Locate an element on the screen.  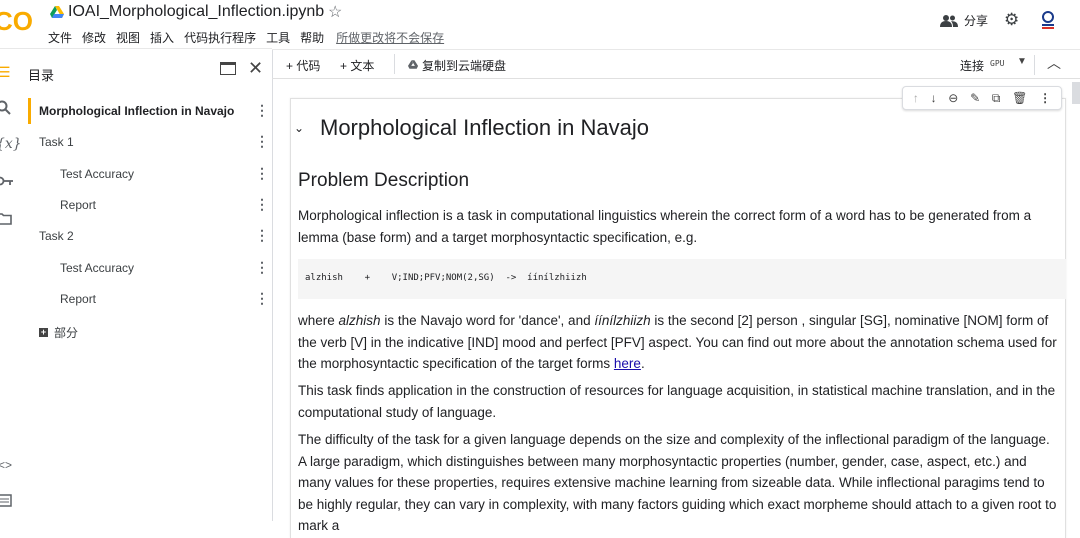
google-drive-icon is located at coordinates (57, 12).